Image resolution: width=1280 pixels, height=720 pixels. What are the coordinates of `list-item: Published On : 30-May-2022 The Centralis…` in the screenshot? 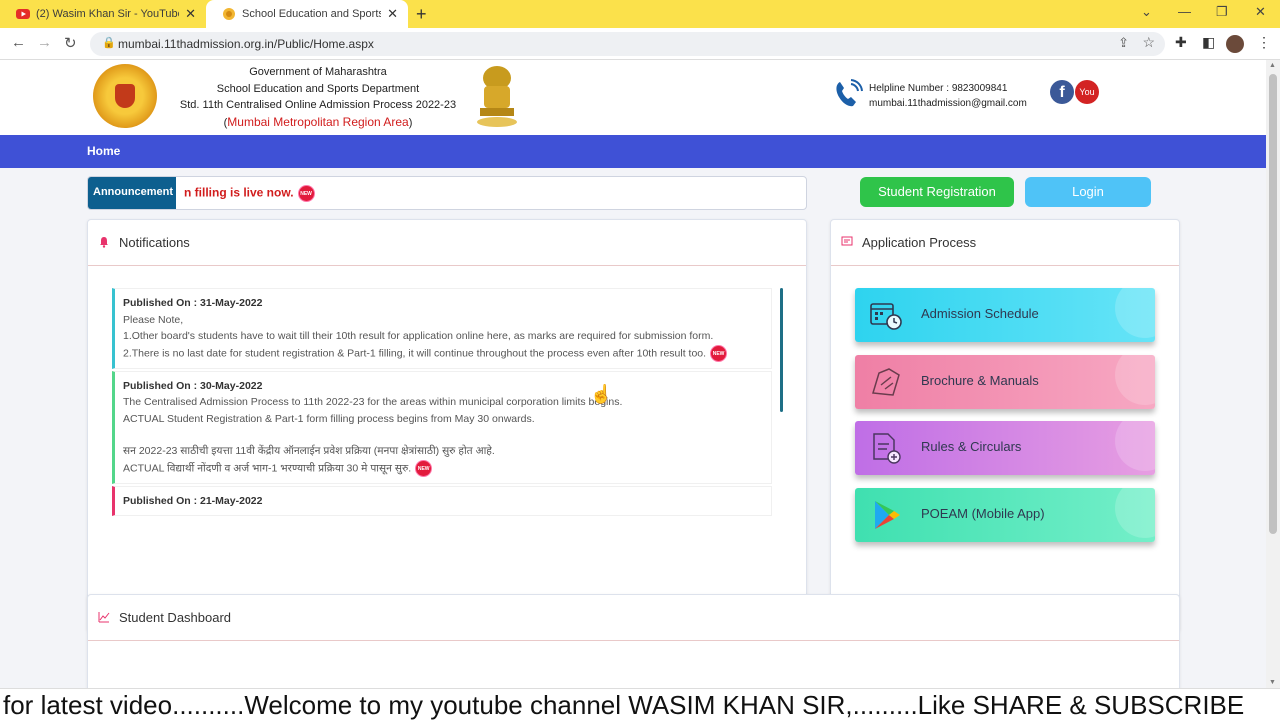 It's located at (442, 427).